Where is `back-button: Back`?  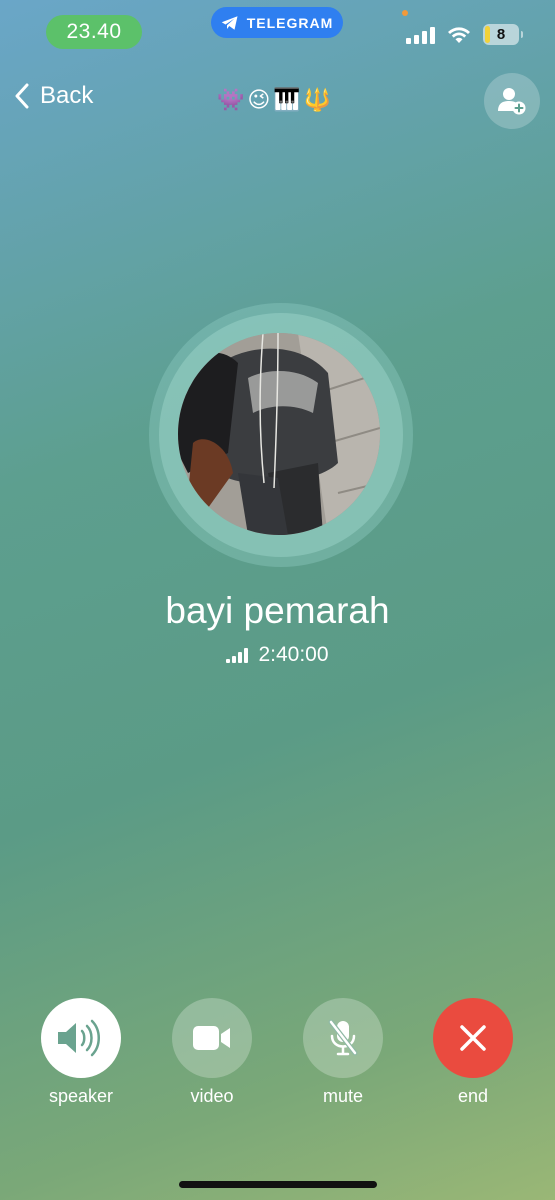
back-button: Back is located at coordinates (53, 96).